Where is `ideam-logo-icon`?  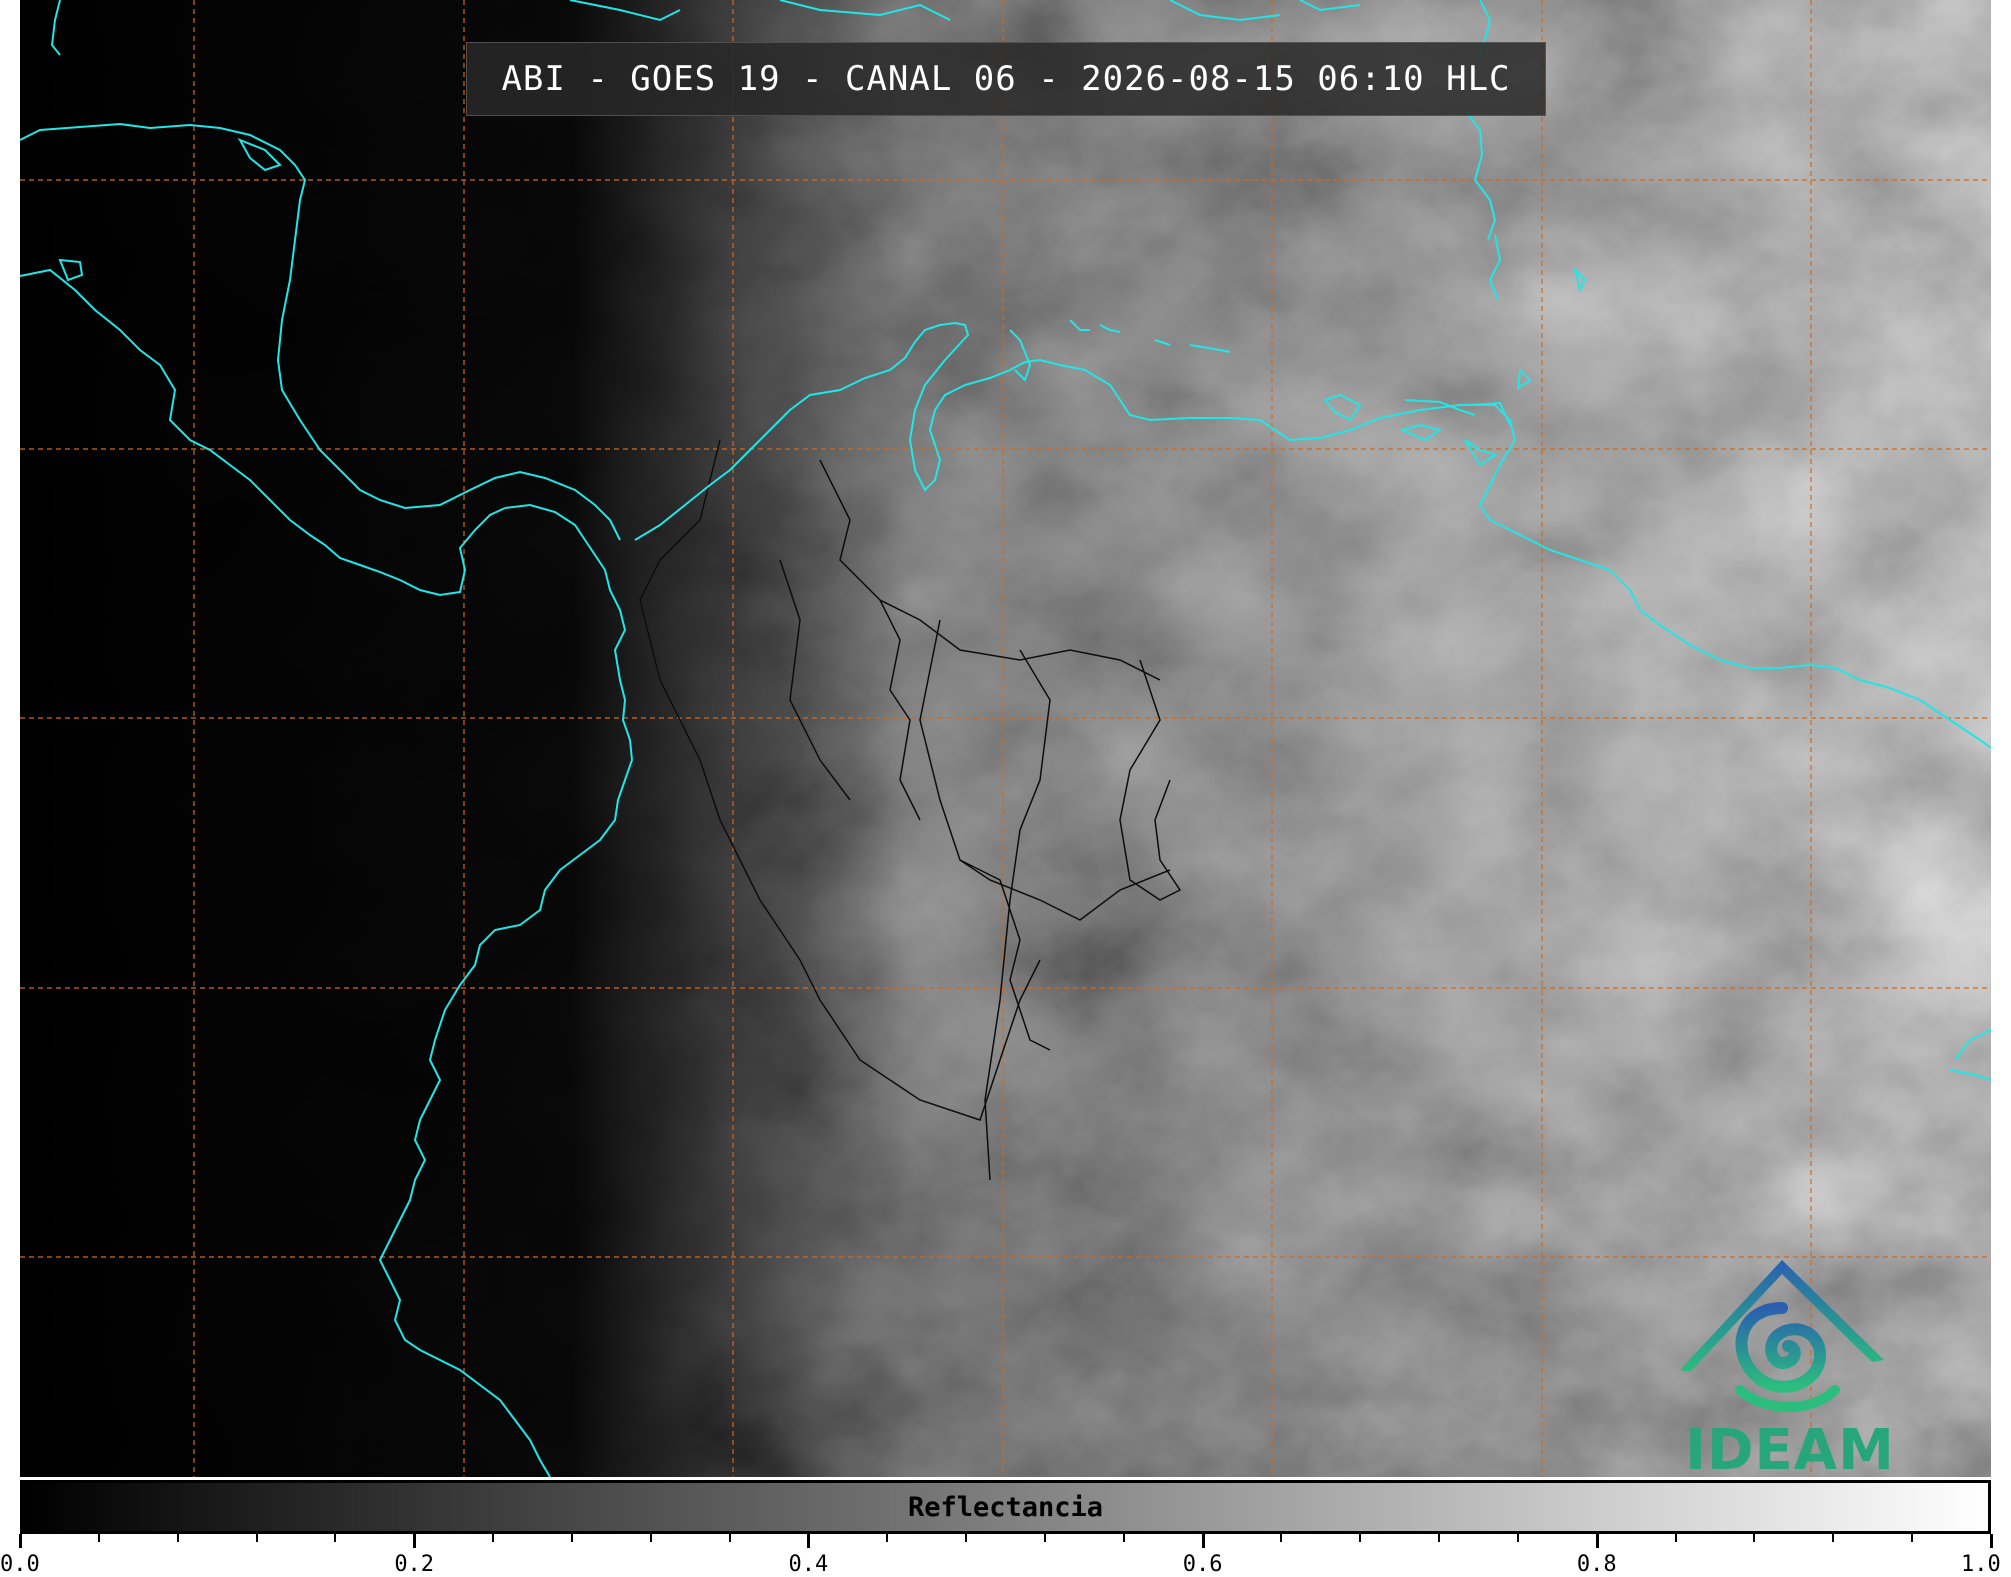
ideam-logo-icon is located at coordinates (1782, 1336).